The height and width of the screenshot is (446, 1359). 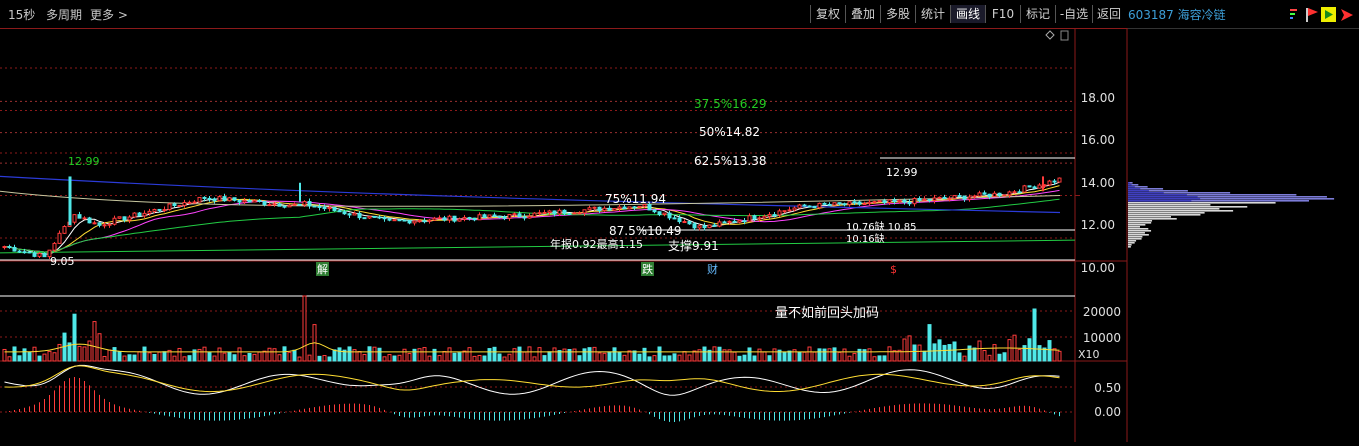 I want to click on volume-profile, so click(x=1231, y=215).